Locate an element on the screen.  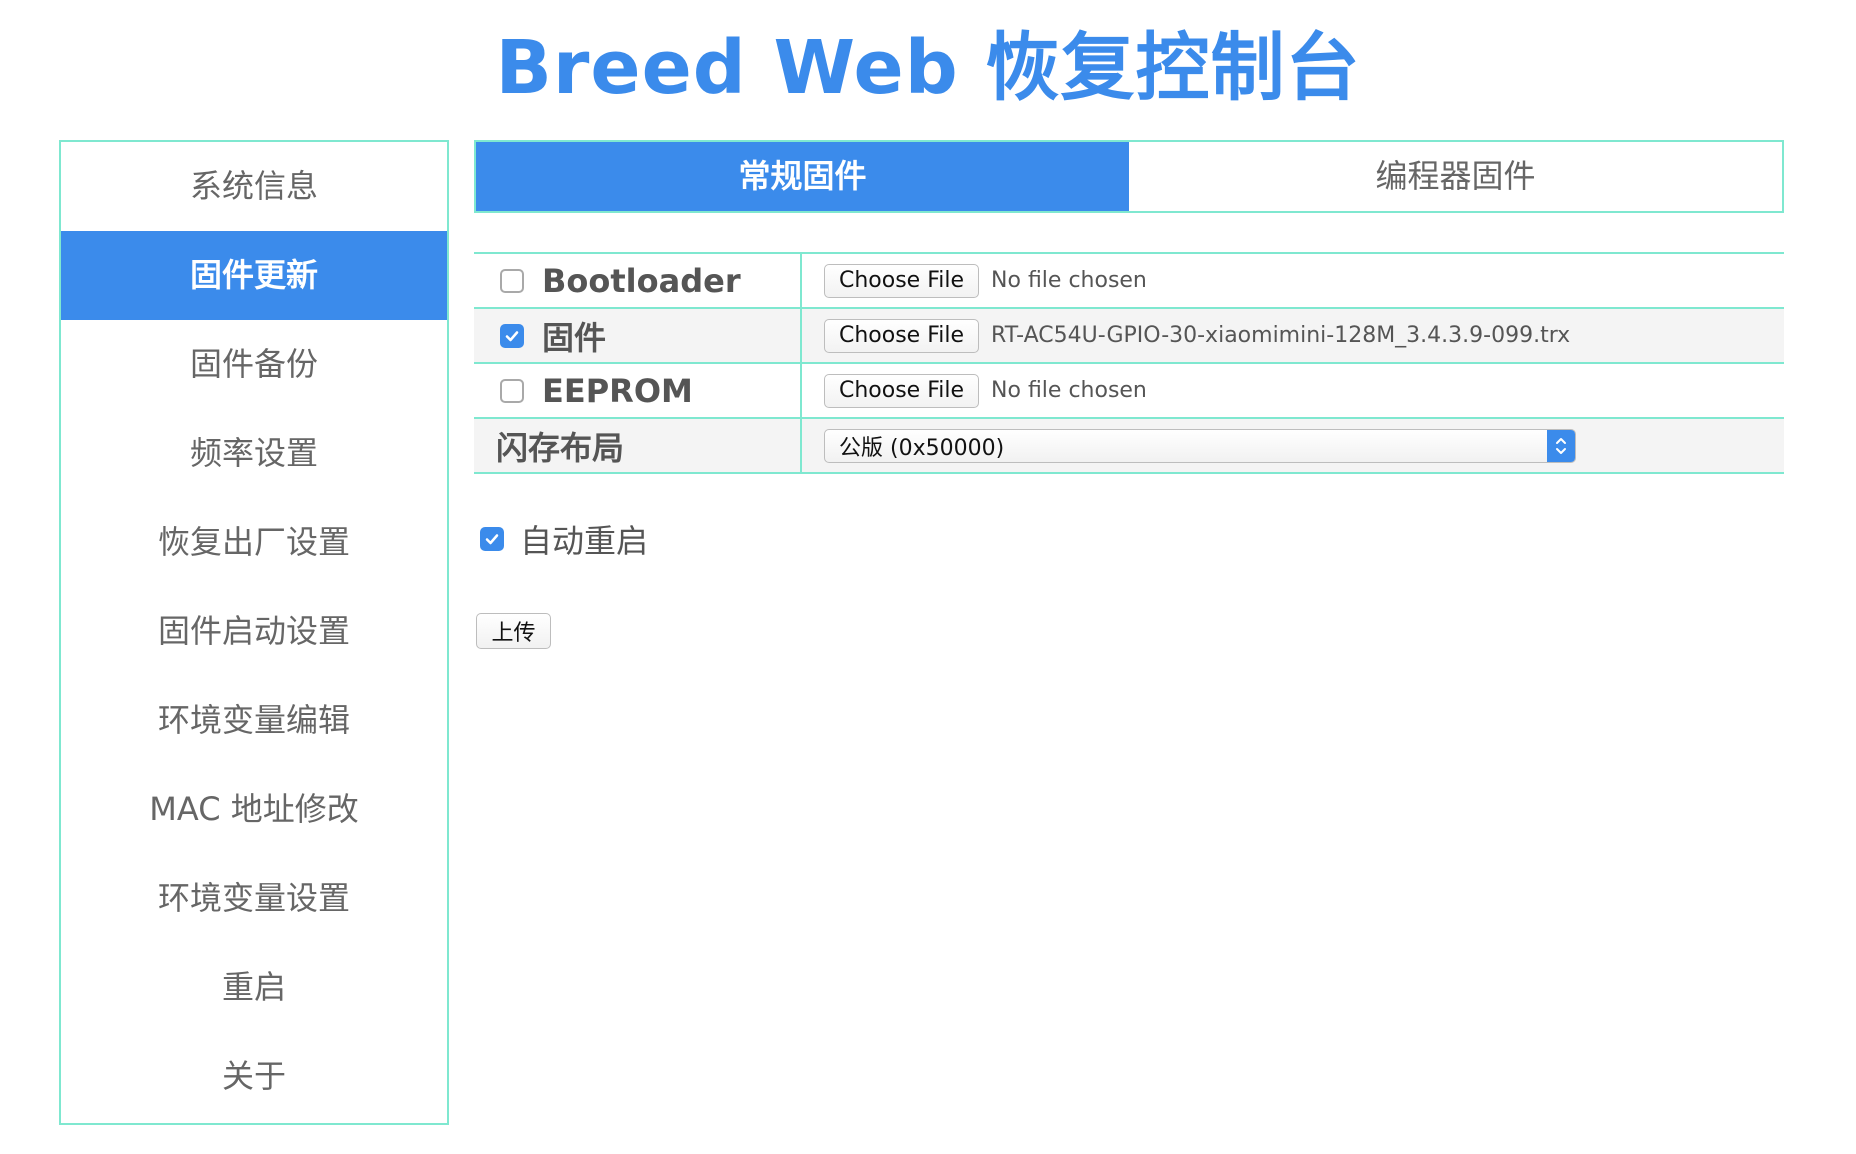
sidebar-item-frequency: 频率设置 is located at coordinates (254, 453).